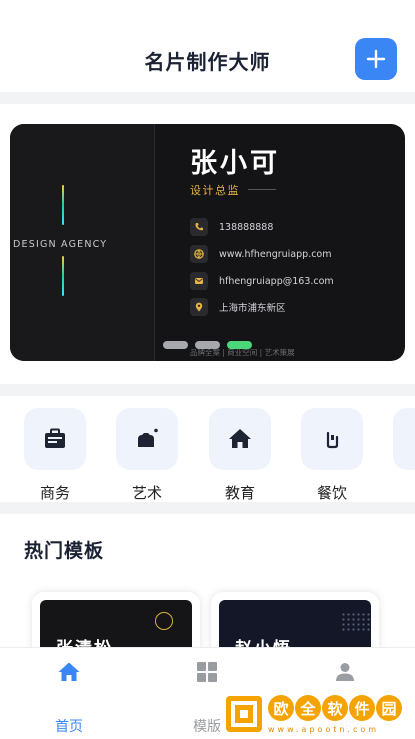 This screenshot has height=739, width=415. What do you see at coordinates (199, 227) in the screenshot?
I see `phone-icon` at bounding box center [199, 227].